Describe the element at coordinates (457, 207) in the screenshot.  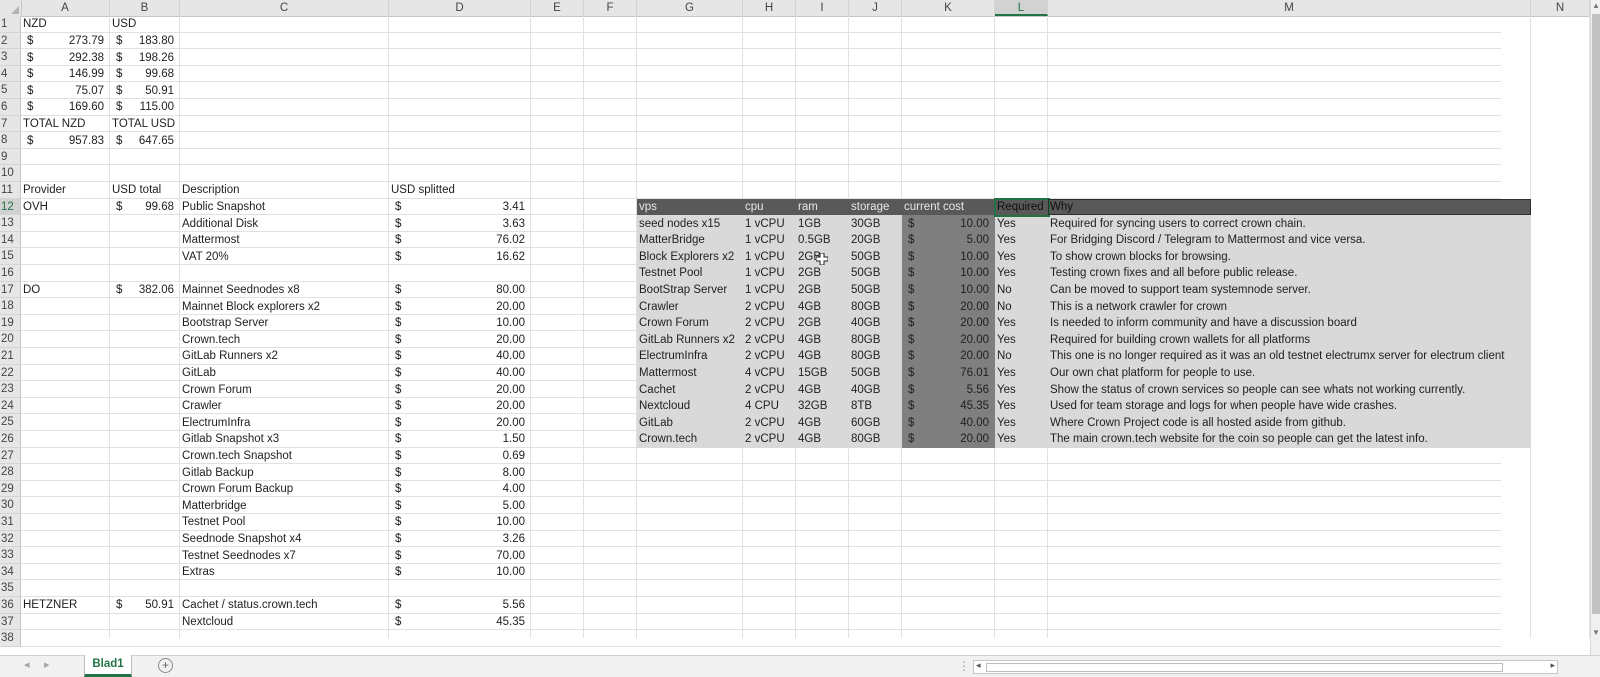
I see `cell-d12: 3.41` at that location.